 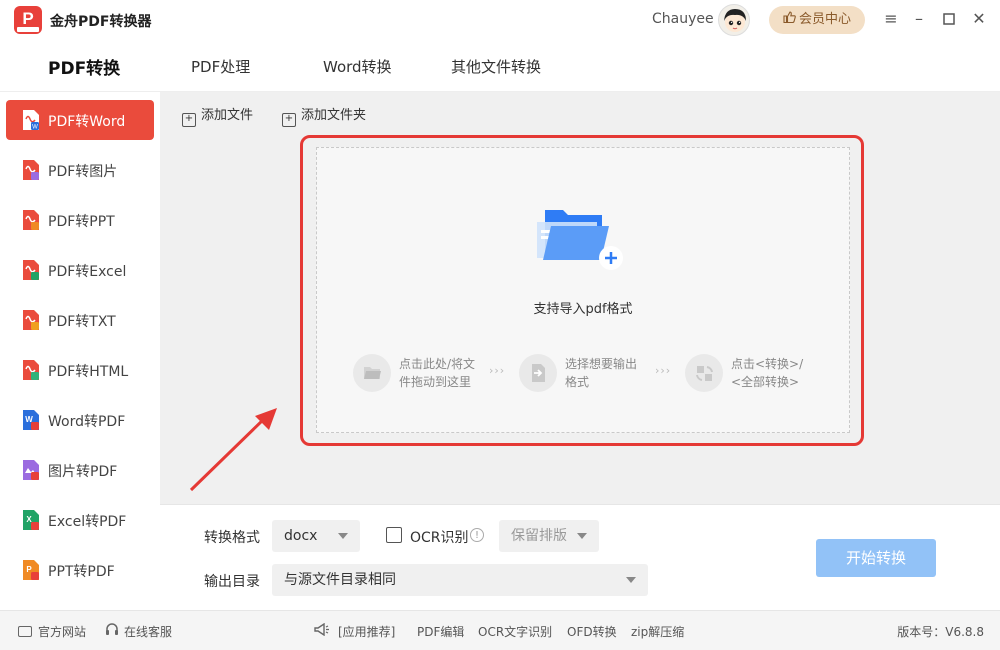 I want to click on username: Chauyee, so click(x=683, y=19).